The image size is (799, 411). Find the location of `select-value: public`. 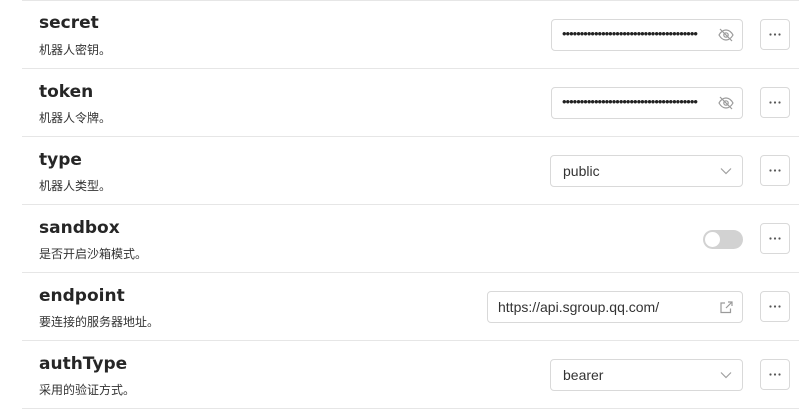

select-value: public is located at coordinates (581, 171).